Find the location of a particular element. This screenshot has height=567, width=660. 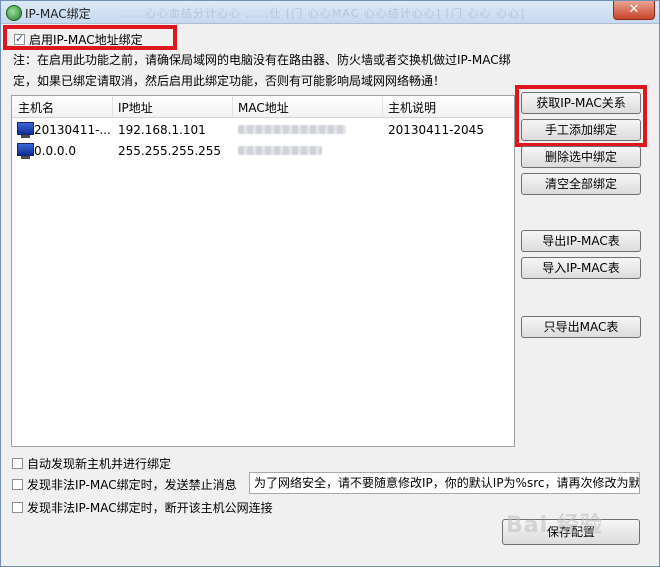

export-mac-only-button: 只导出MAC表 is located at coordinates (581, 327).